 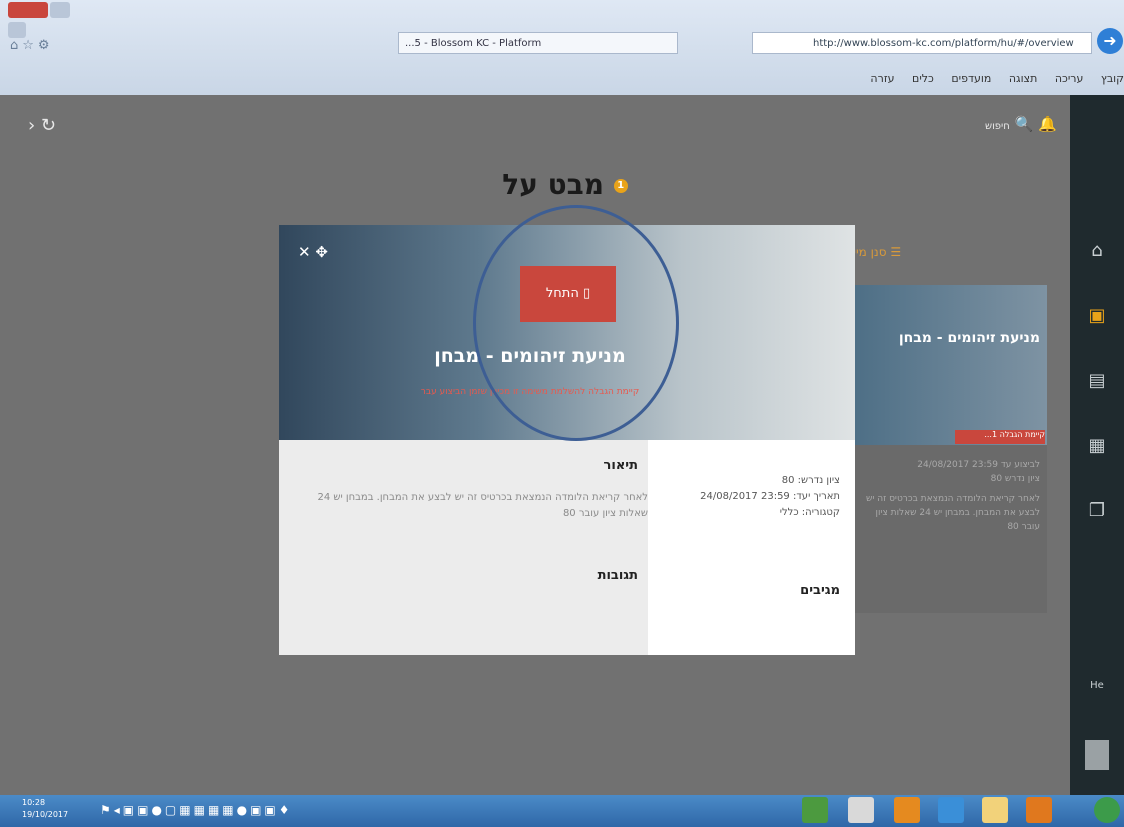 What do you see at coordinates (576, 323) in the screenshot?
I see `highlight-circle` at bounding box center [576, 323].